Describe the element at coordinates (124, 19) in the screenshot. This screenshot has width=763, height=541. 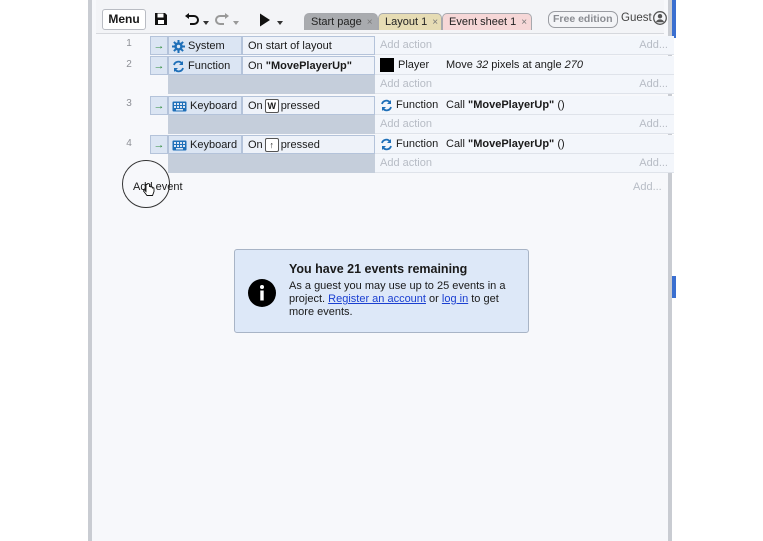
I see `menu-button: Menu` at that location.